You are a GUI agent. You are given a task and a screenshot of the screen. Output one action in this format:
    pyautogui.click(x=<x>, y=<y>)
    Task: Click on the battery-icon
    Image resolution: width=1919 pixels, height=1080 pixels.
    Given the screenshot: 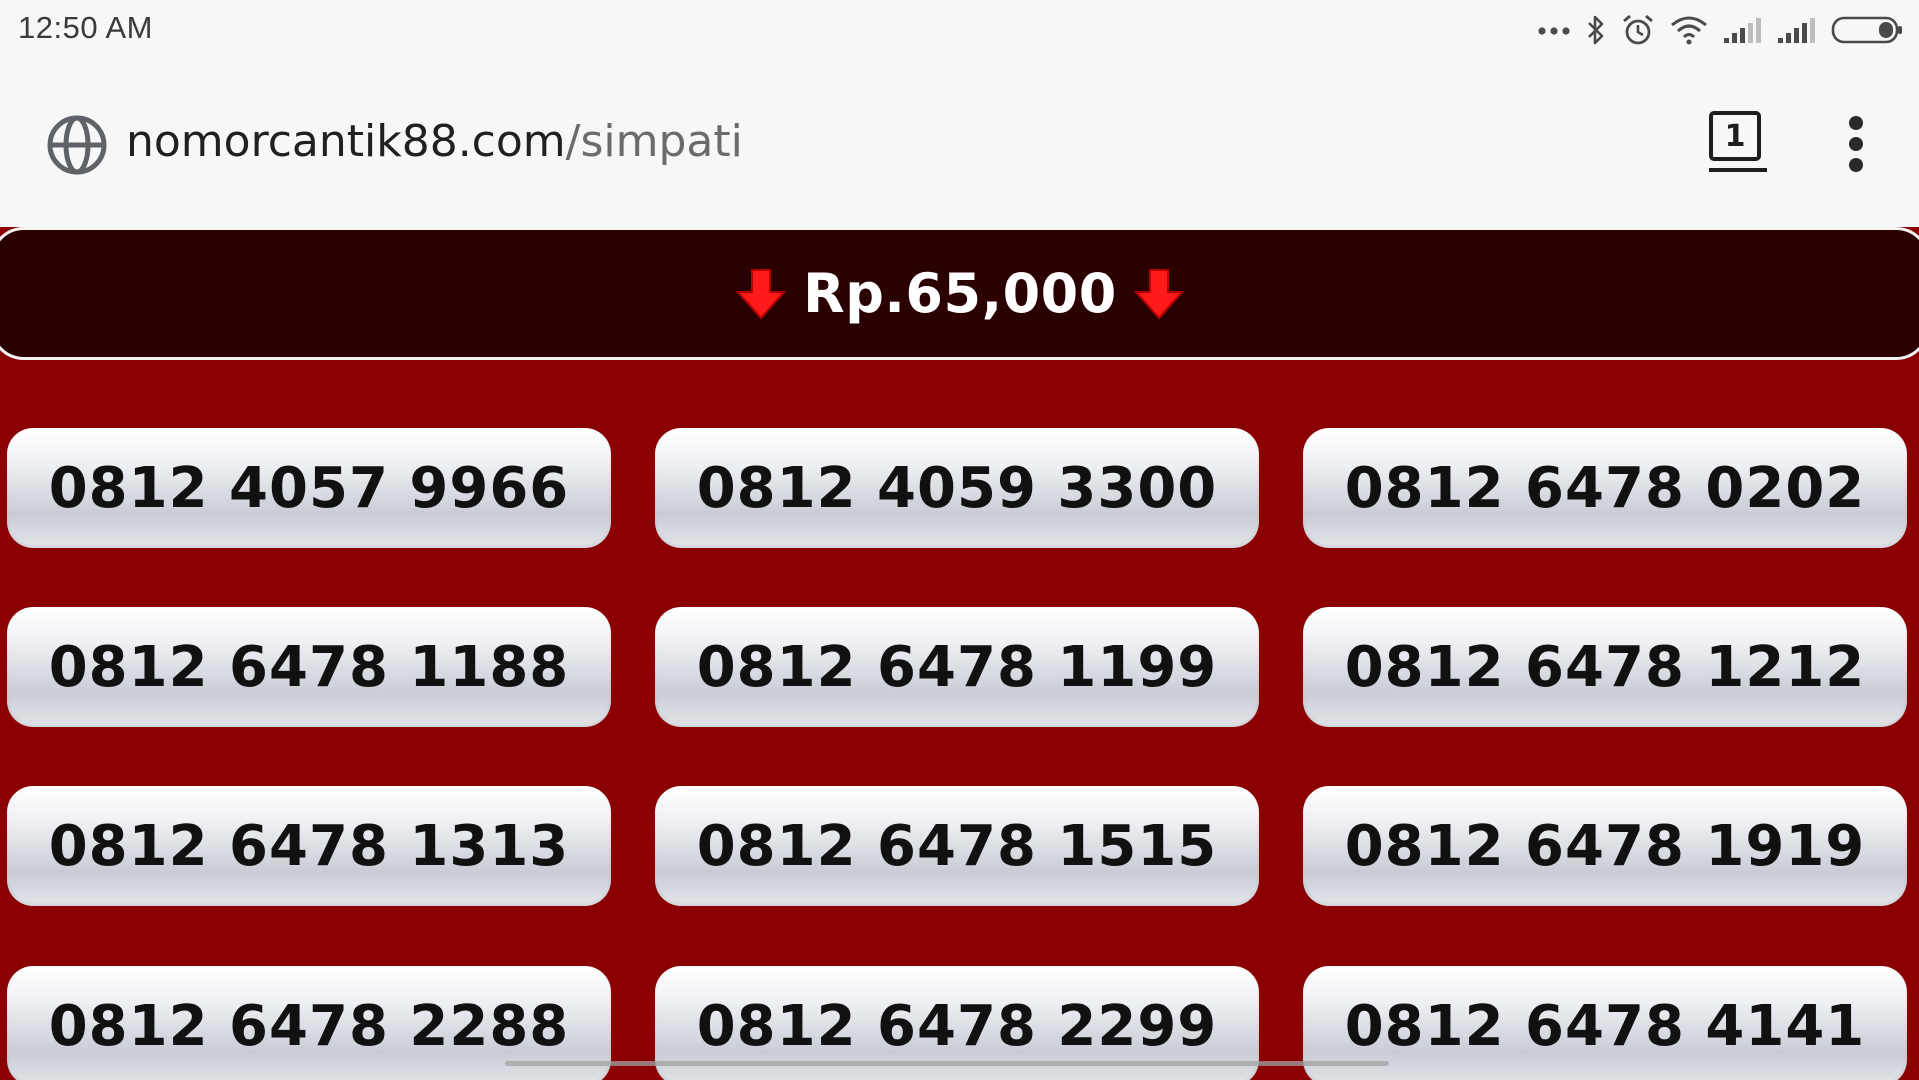 What is the action you would take?
    pyautogui.click(x=1868, y=30)
    